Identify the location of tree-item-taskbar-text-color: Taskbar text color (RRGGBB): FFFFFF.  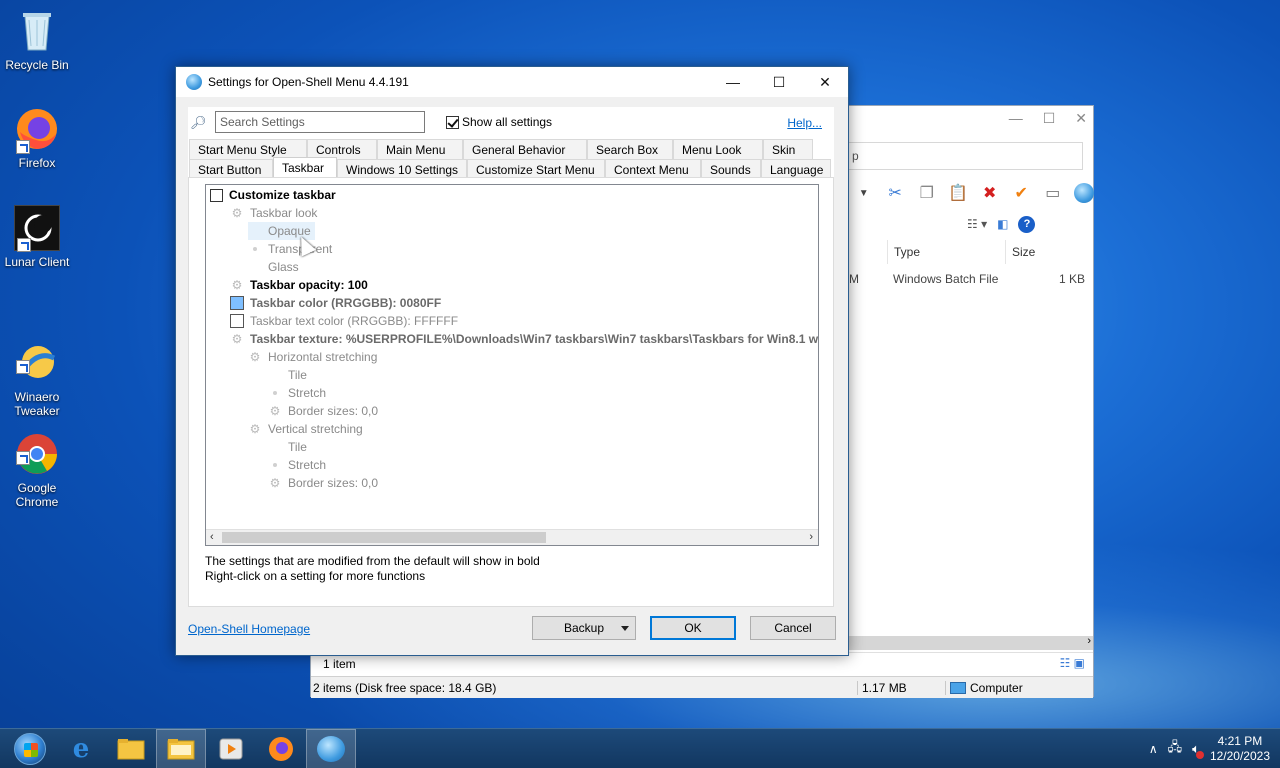
(344, 321).